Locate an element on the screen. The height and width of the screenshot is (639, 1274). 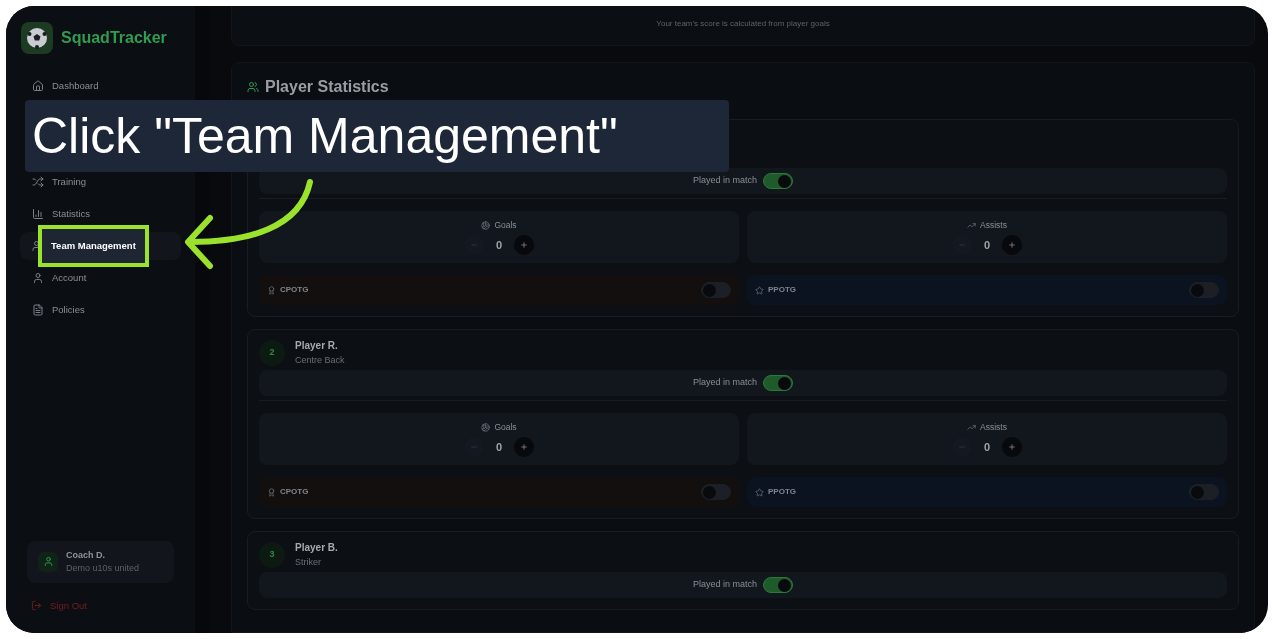
player-name: Player B. is located at coordinates (316, 548).